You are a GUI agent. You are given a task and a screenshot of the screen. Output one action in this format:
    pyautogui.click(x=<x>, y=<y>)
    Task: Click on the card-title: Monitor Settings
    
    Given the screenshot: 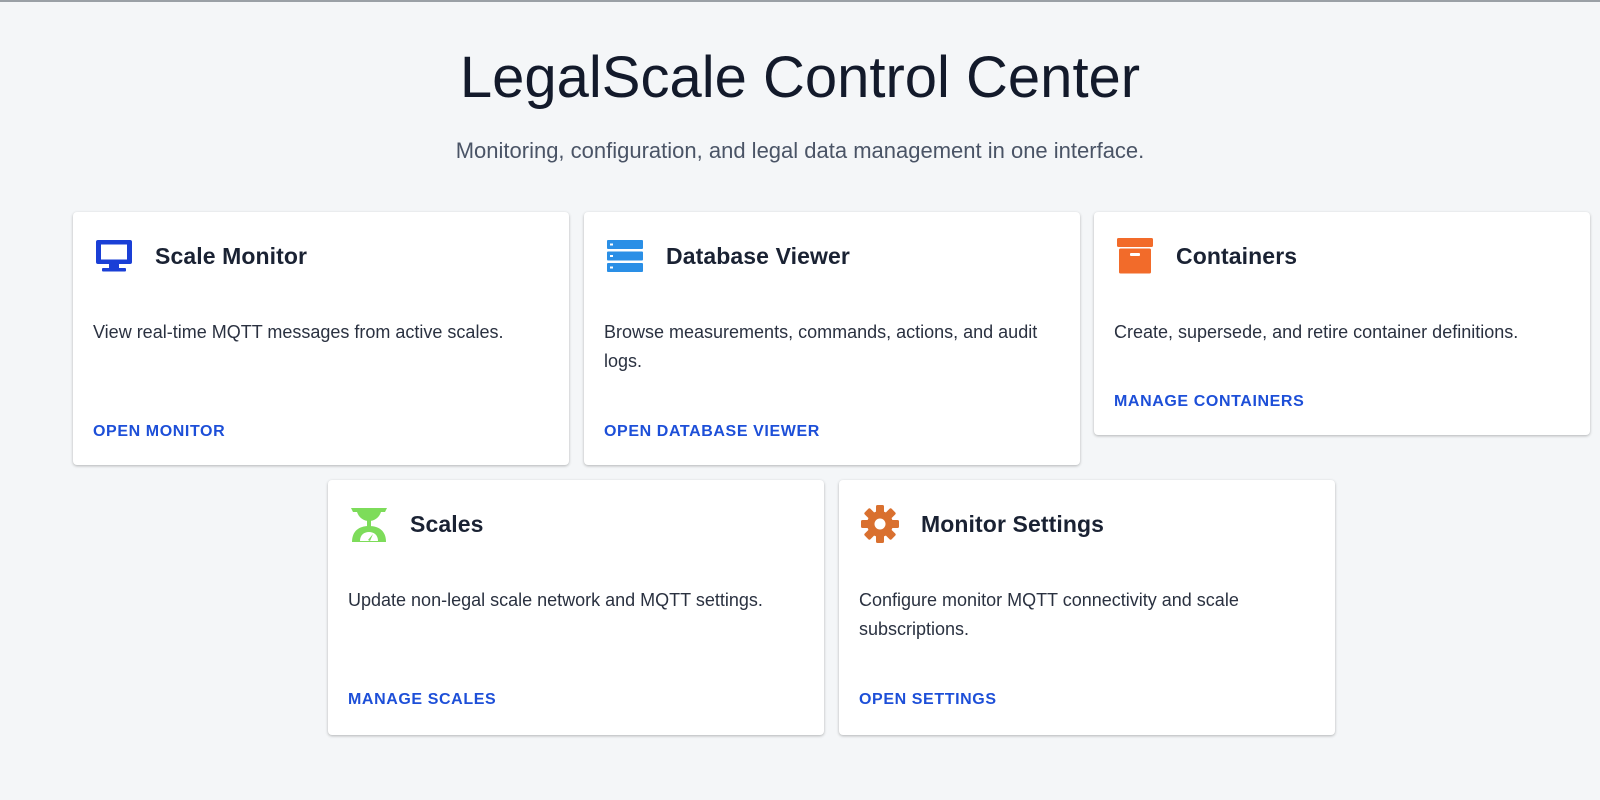 What is the action you would take?
    pyautogui.click(x=1013, y=523)
    